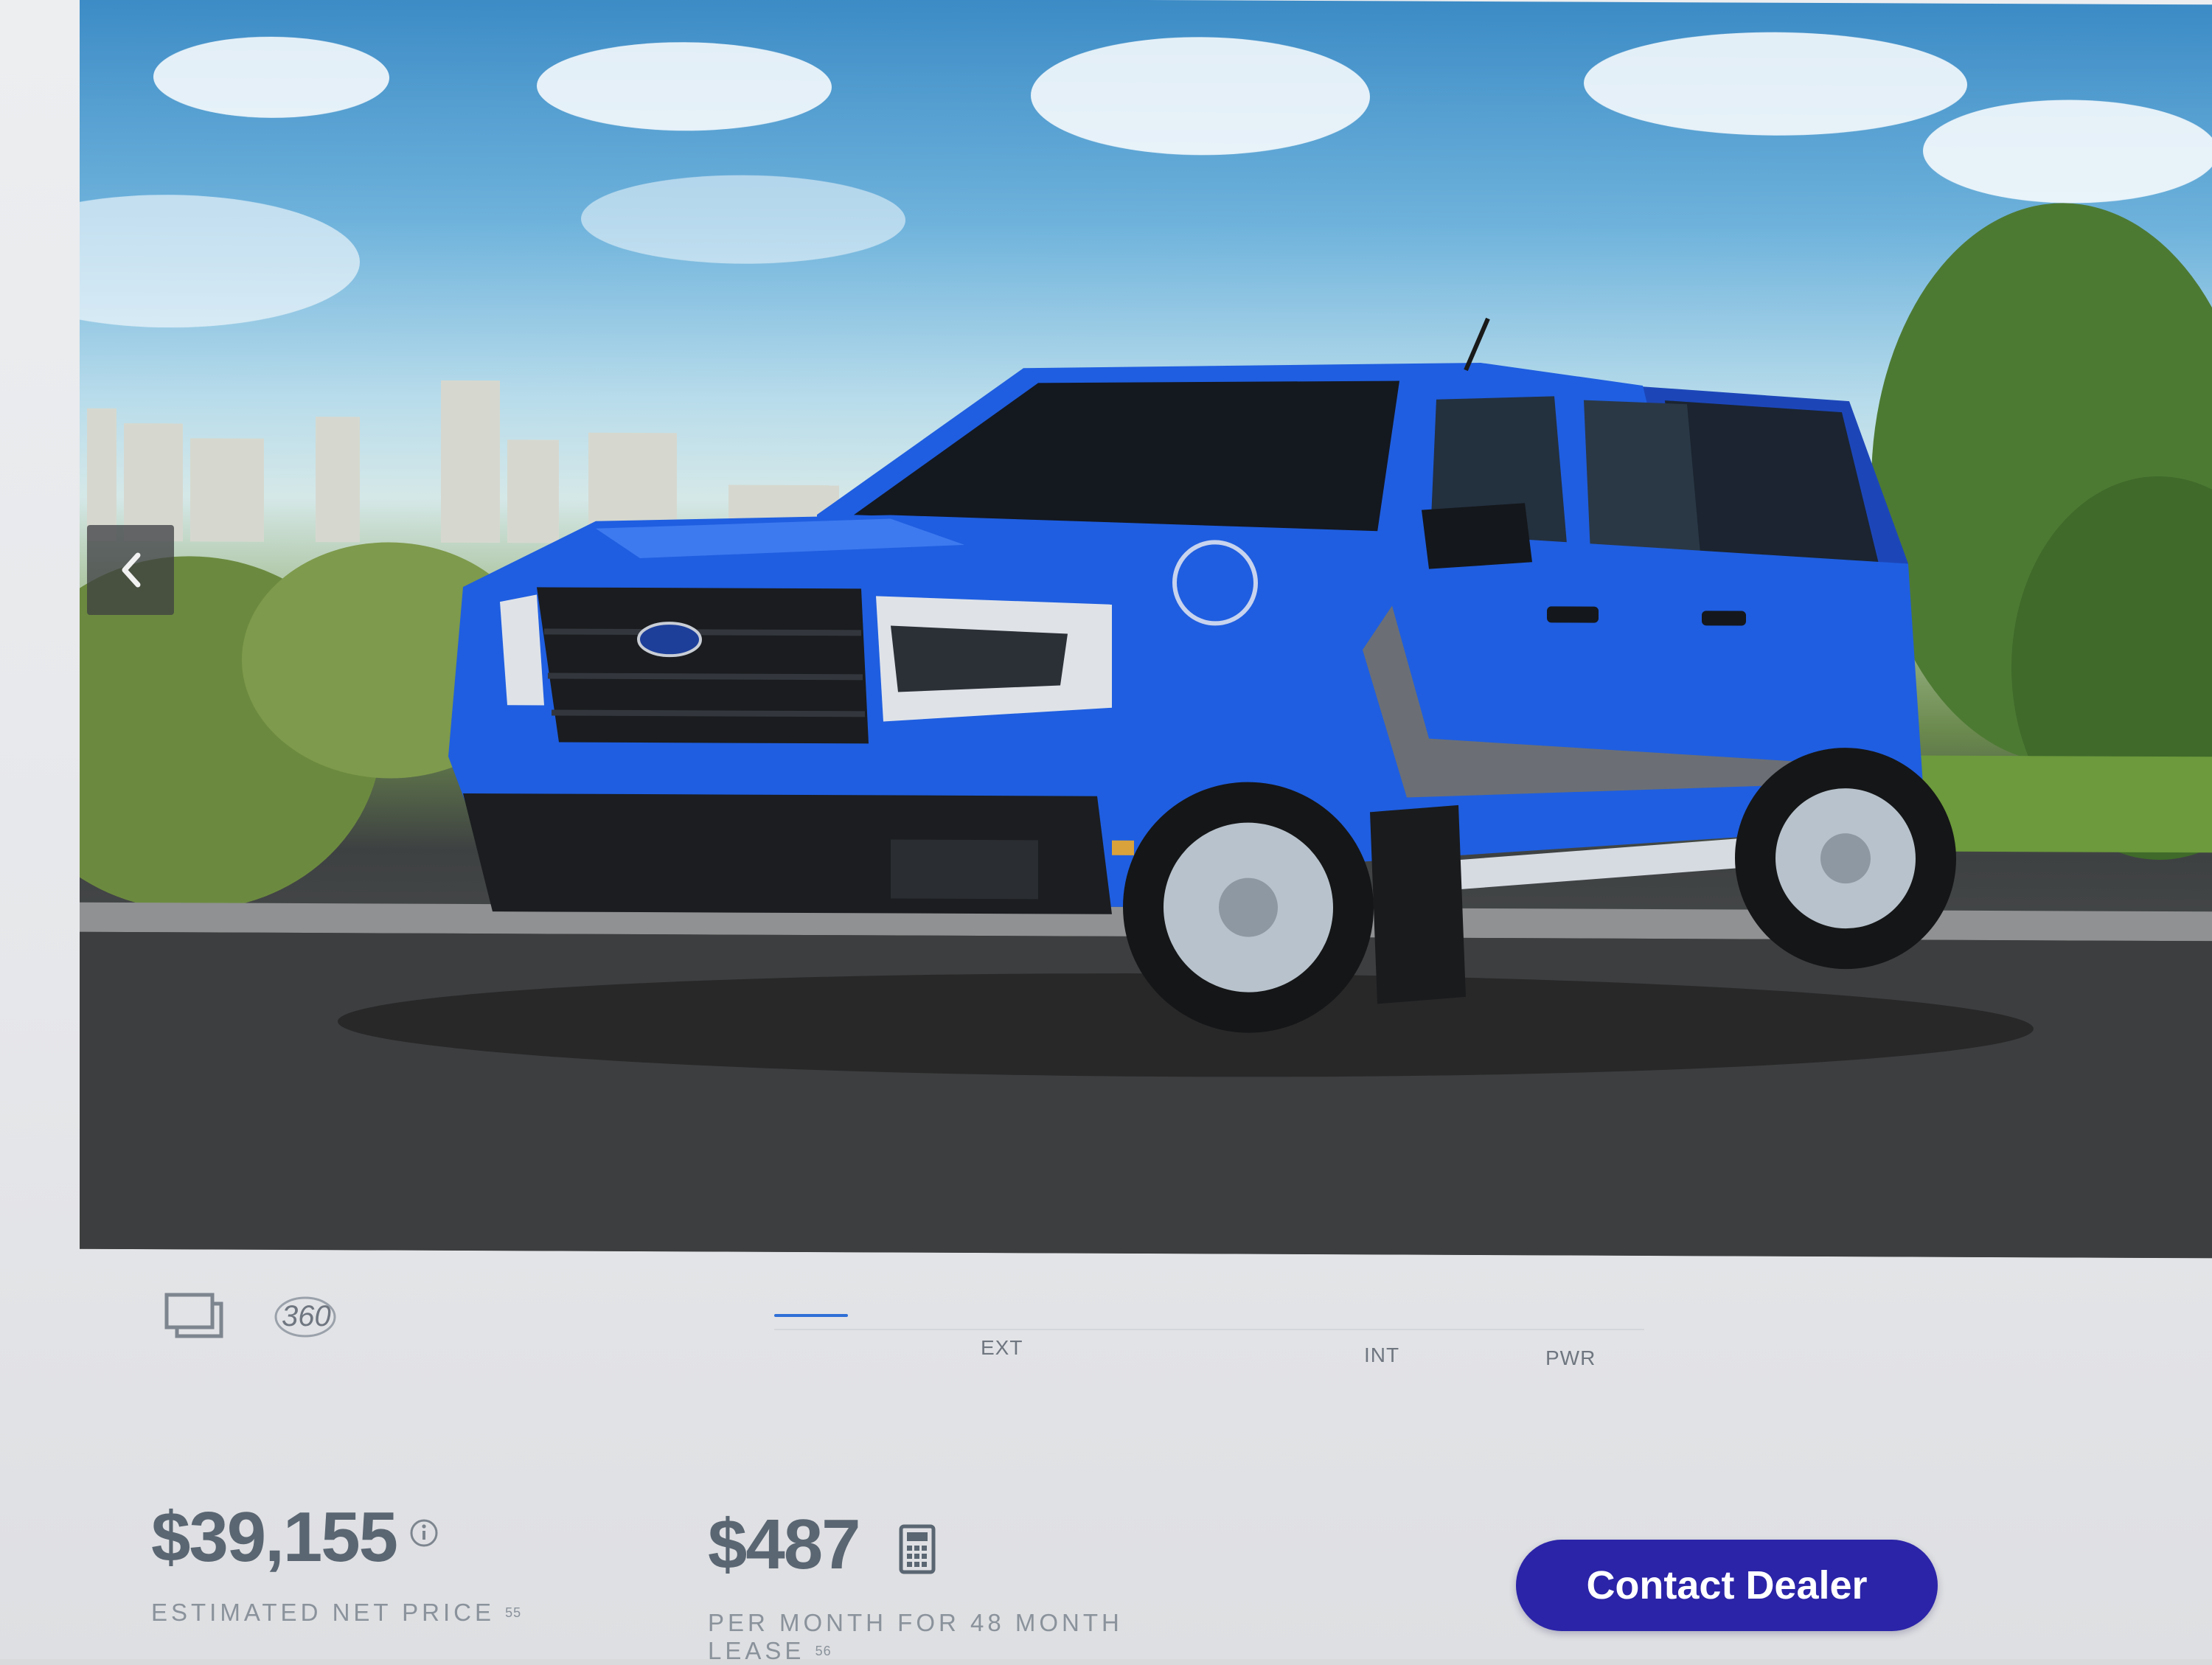  I want to click on view-360-label: 360, so click(306, 1316).